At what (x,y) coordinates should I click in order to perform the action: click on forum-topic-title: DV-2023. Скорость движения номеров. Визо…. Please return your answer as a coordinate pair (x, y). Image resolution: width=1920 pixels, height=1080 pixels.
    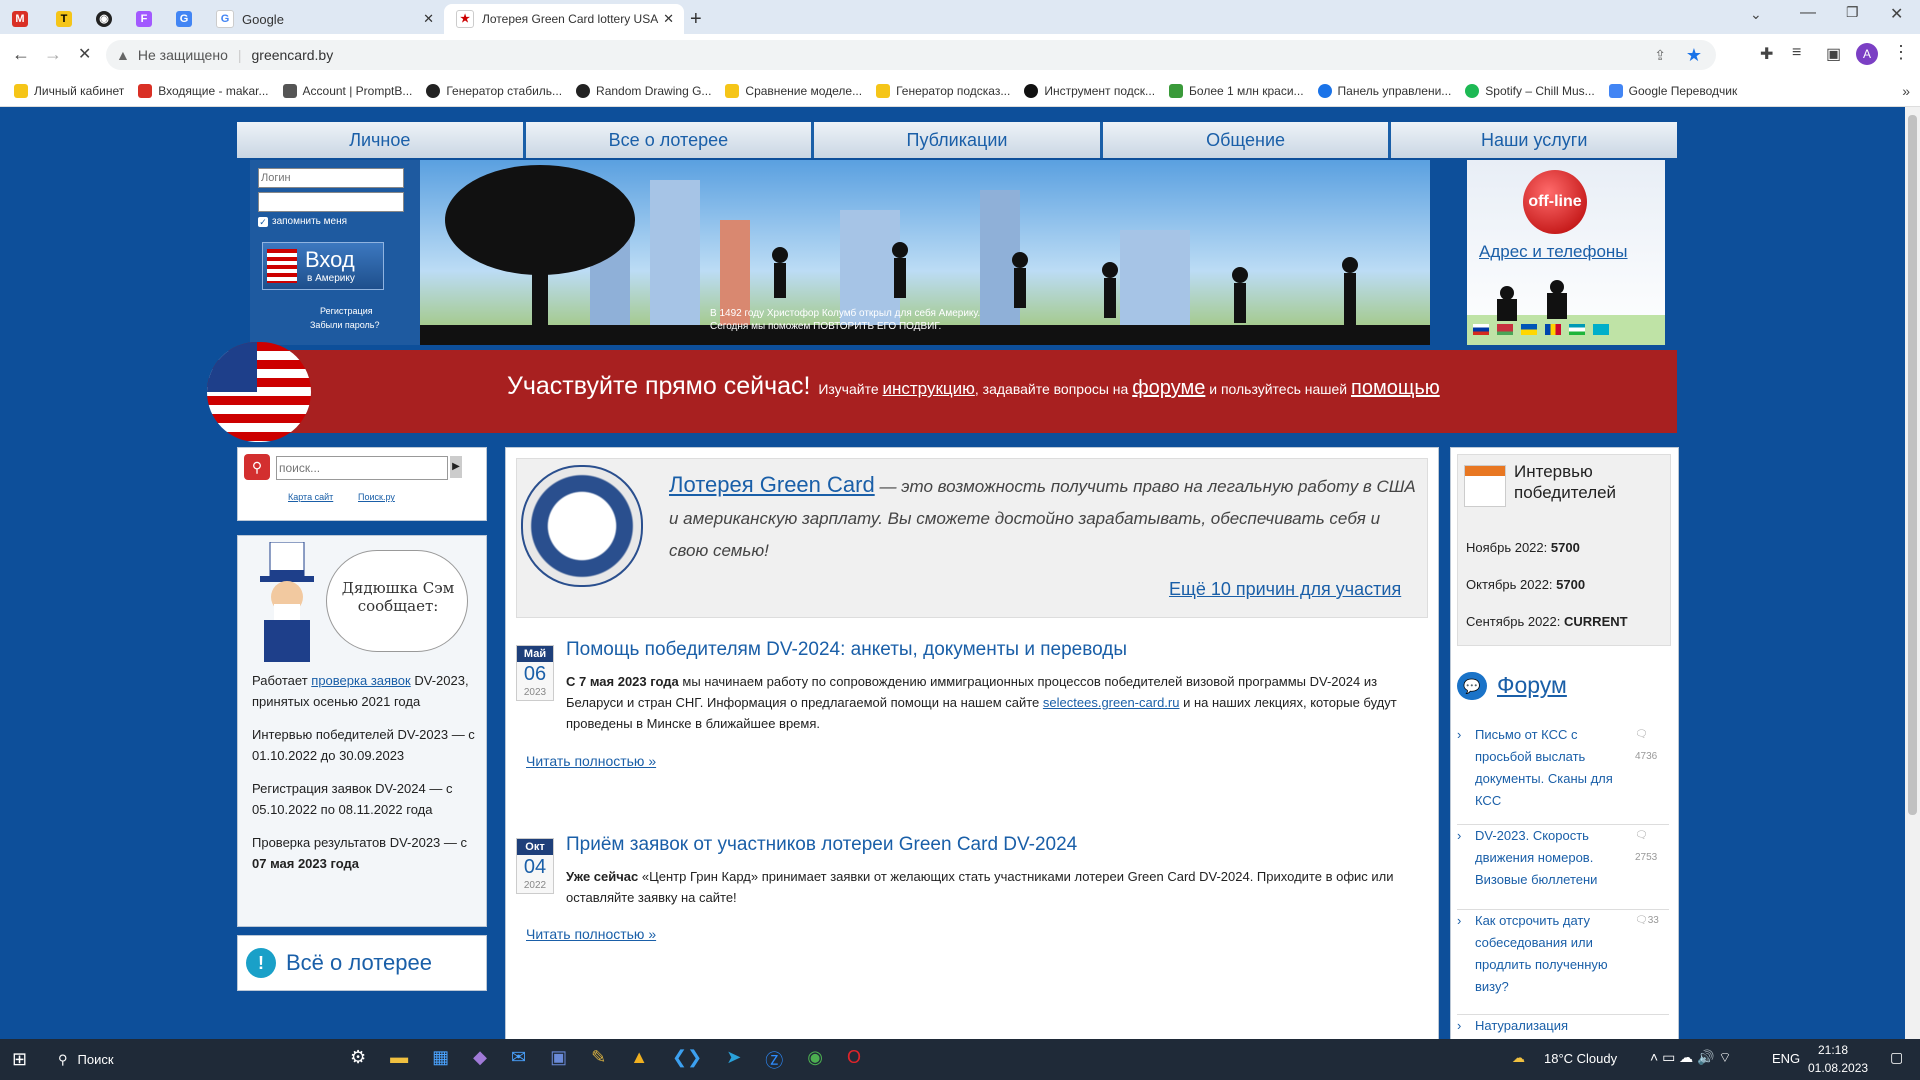
    Looking at the image, I should click on (1549, 858).